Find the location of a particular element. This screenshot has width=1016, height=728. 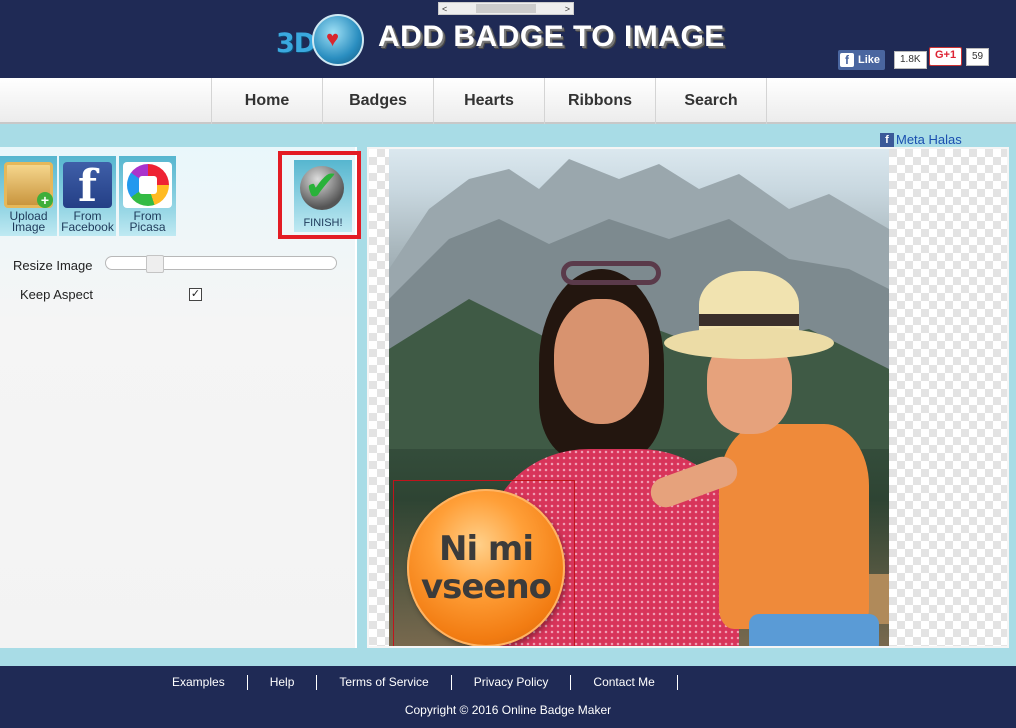

facebook-like-button: f Like is located at coordinates (862, 60).